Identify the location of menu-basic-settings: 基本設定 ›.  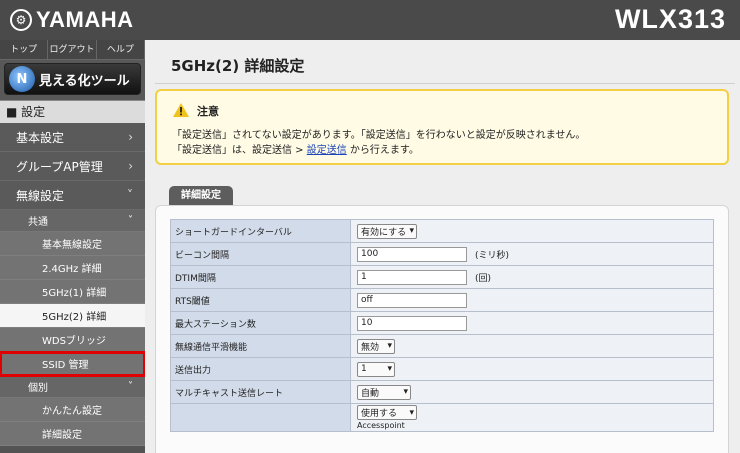
(72, 137).